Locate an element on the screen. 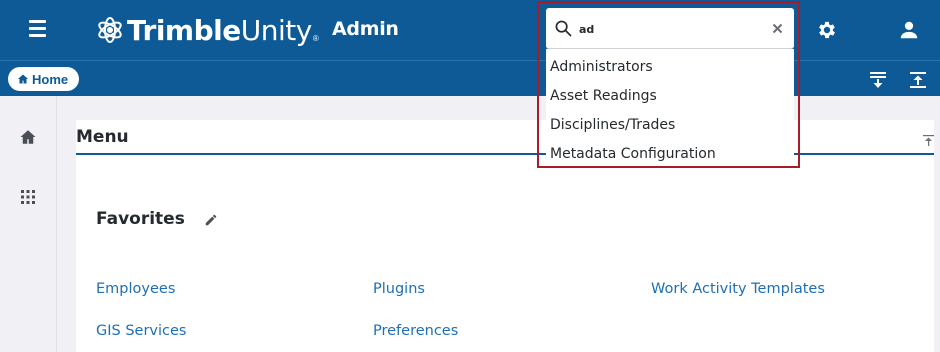  highlight-frame is located at coordinates (668, 84).